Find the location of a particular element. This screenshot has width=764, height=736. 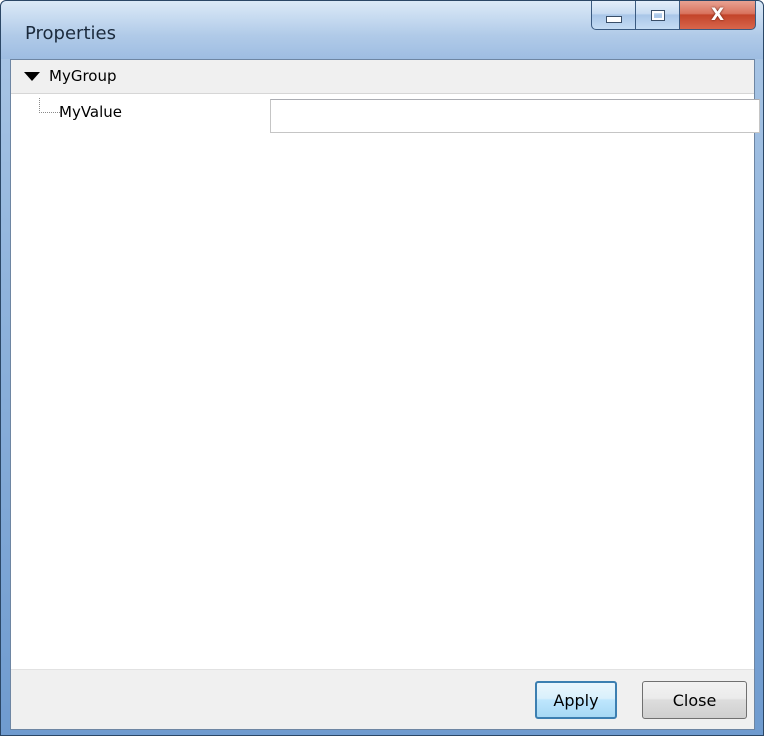

apply-button: Apply is located at coordinates (576, 700).